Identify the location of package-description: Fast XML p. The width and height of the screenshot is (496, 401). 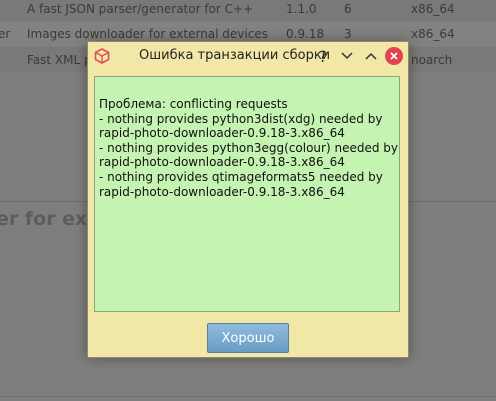
(59, 60).